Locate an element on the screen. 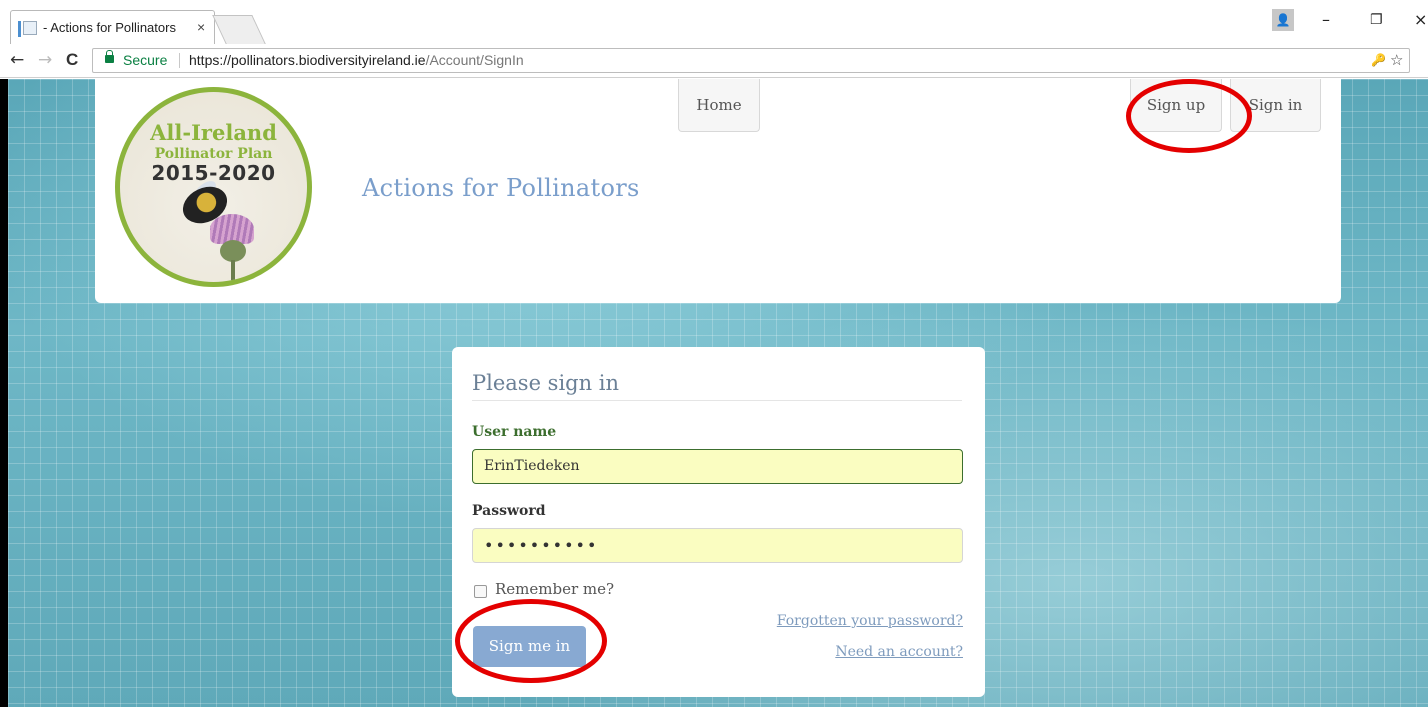 The image size is (1428, 707). forward-icon: → is located at coordinates (45, 60).